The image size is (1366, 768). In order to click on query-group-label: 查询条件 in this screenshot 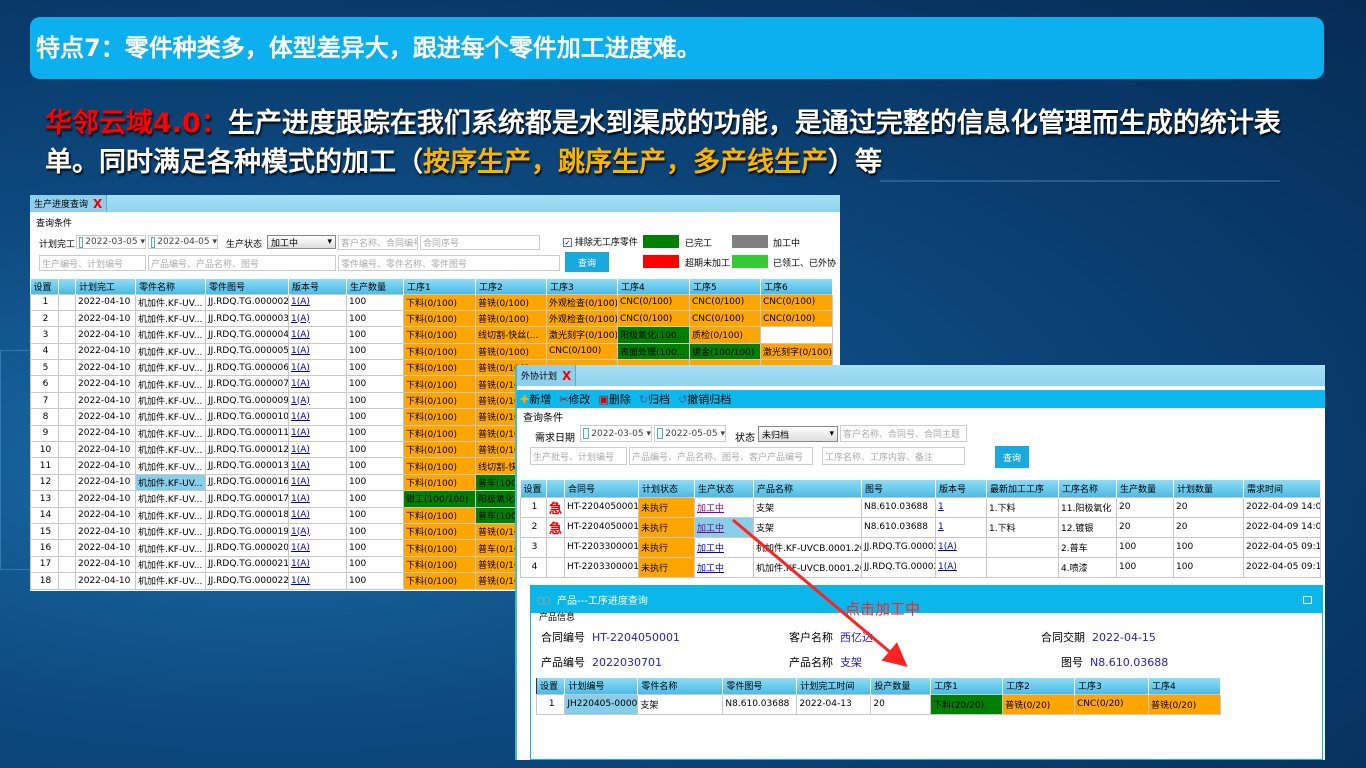, I will do `click(54, 224)`.